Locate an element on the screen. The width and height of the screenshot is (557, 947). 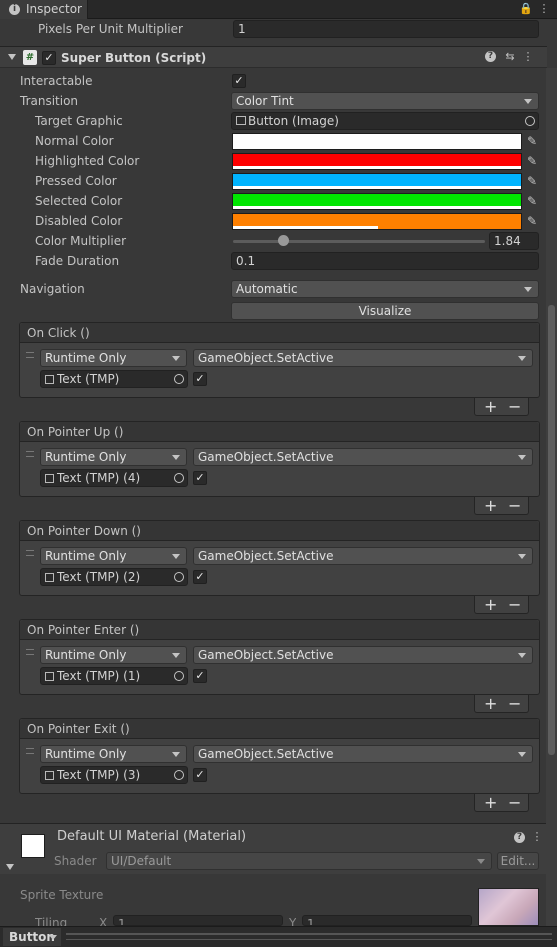
ppu-label: Pixels Per Unit Multiplier is located at coordinates (110, 29).